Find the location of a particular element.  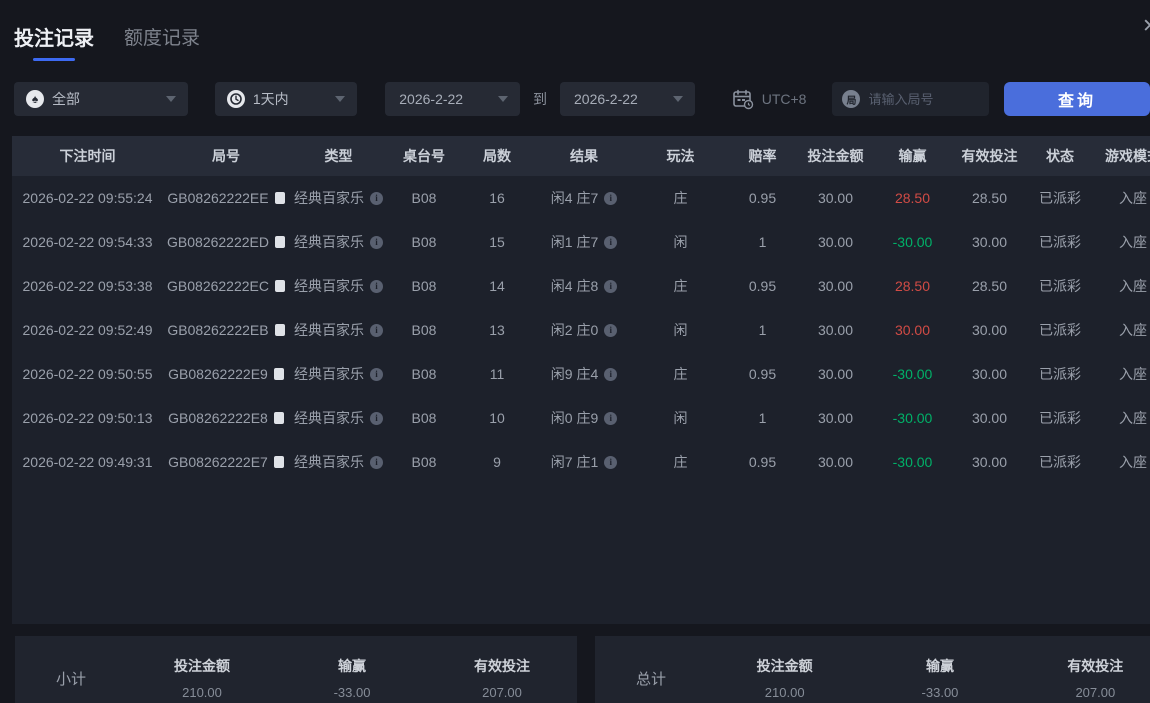

tabs-bar: 投注记录 额度记录 is located at coordinates (575, 30).